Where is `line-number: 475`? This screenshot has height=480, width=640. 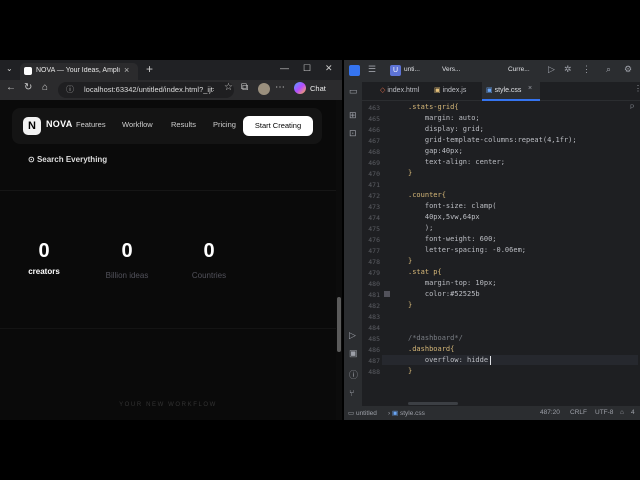
line-number: 475 is located at coordinates (374, 229).